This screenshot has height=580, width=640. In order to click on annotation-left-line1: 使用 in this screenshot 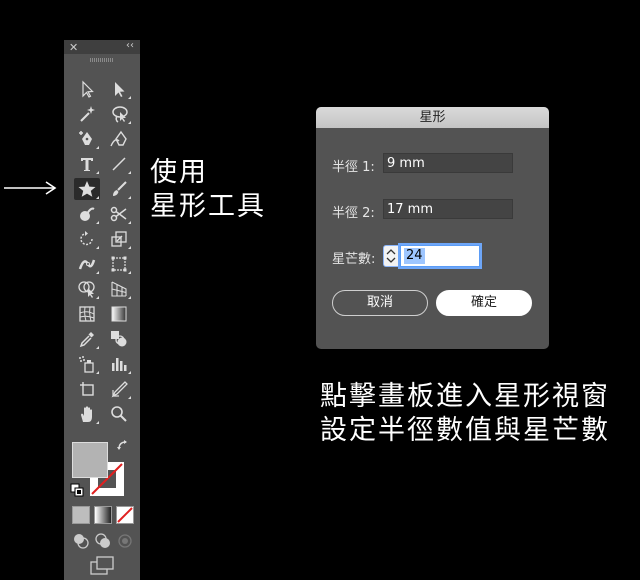, I will do `click(179, 172)`.